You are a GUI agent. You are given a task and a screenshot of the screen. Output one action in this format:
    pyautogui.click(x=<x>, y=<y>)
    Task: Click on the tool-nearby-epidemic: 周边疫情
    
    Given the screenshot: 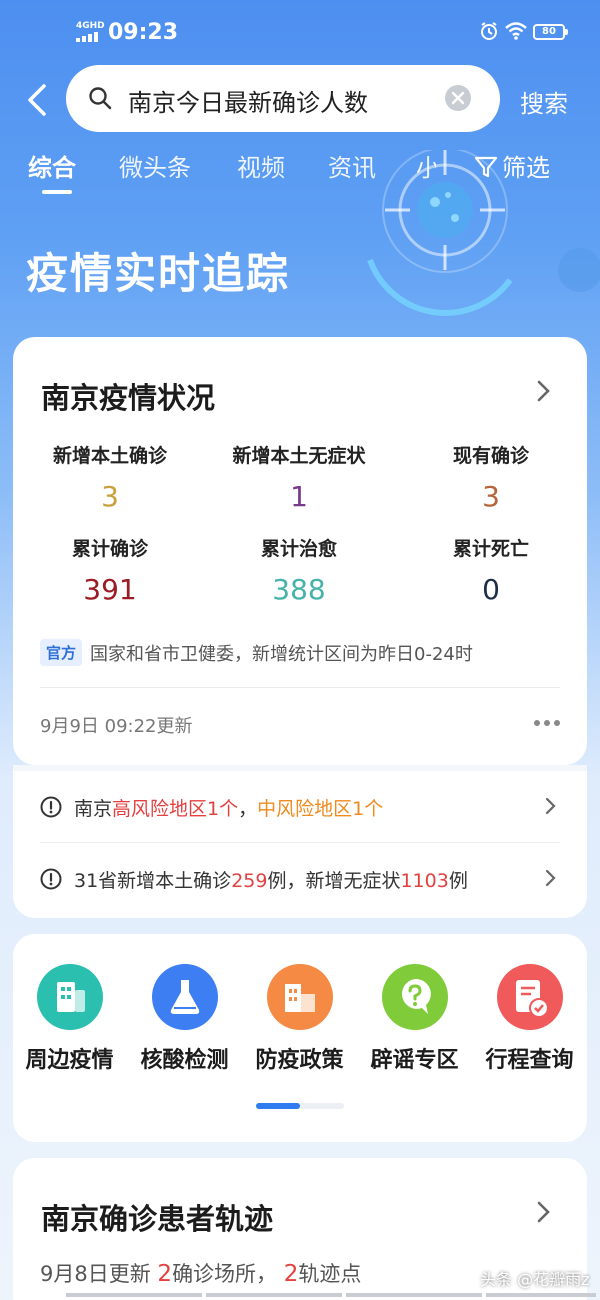 What is the action you would take?
    pyautogui.click(x=69, y=1019)
    